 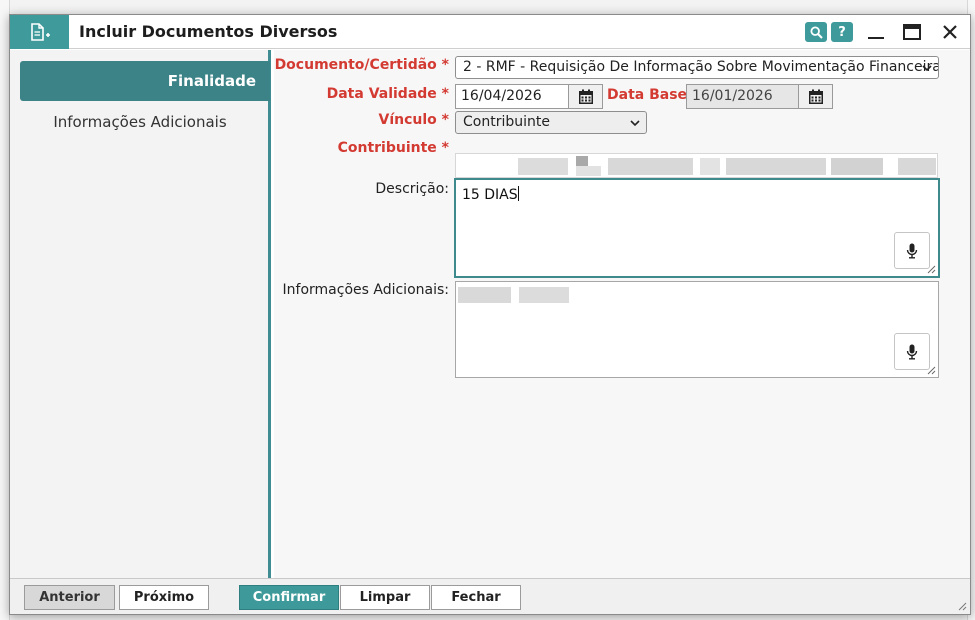 I want to click on contribuinte-label: Contribuinte *, so click(x=393, y=148).